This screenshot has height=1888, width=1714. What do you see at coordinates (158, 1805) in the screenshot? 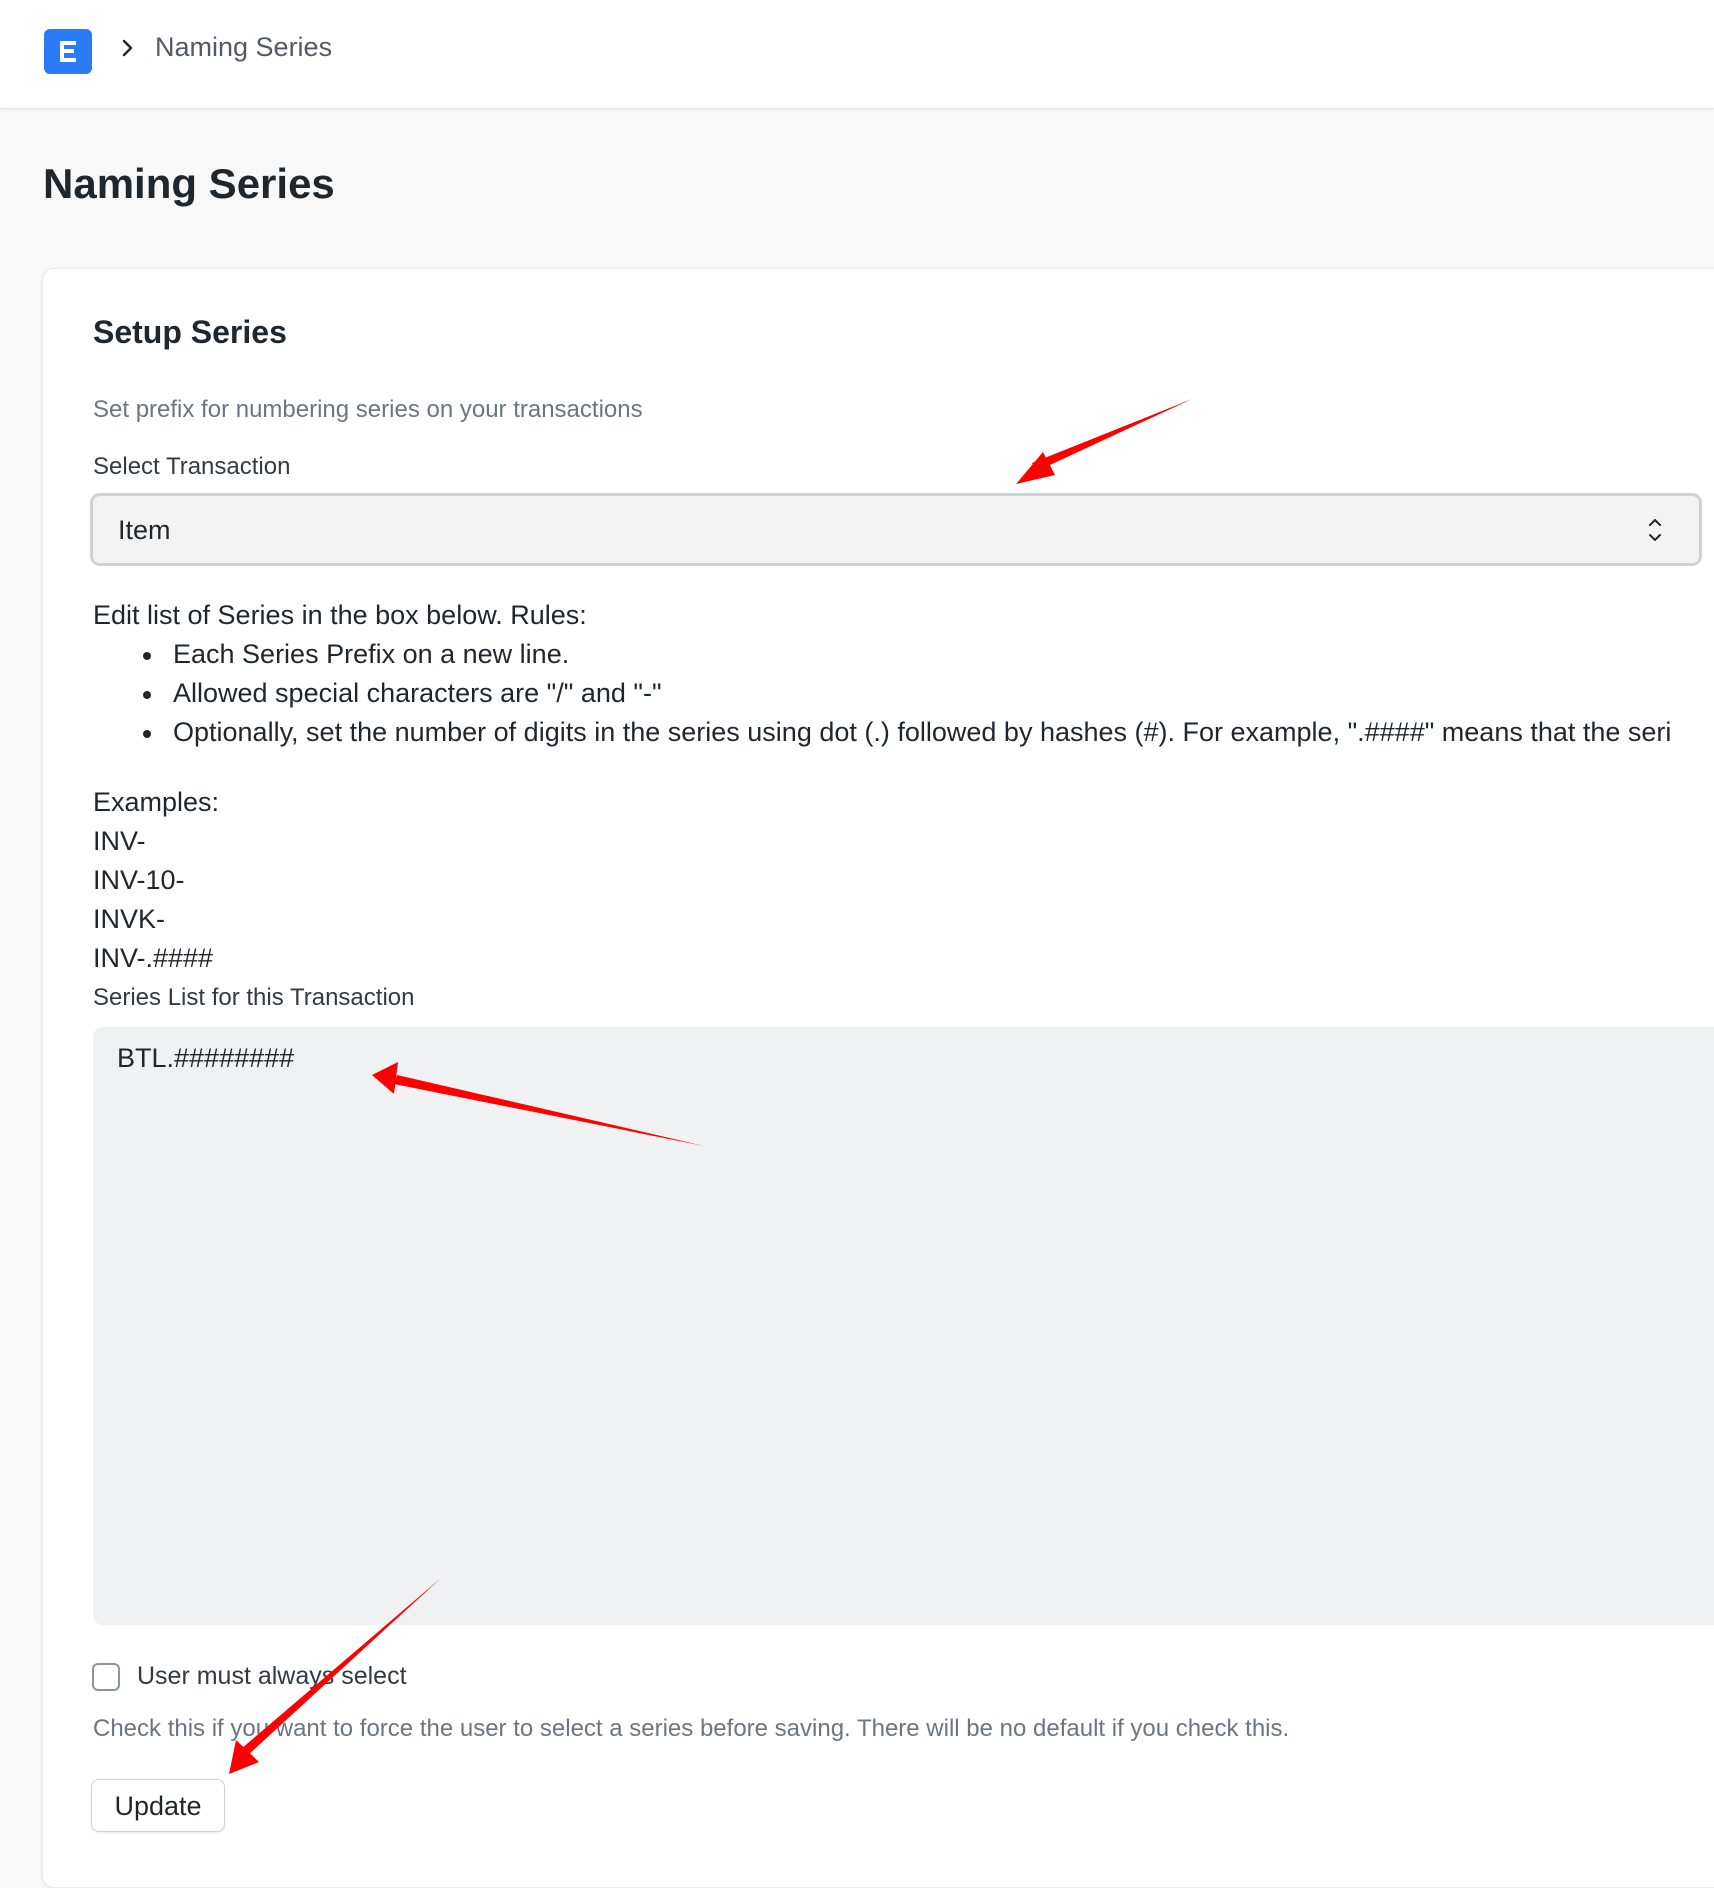
I see `update-button: Update` at bounding box center [158, 1805].